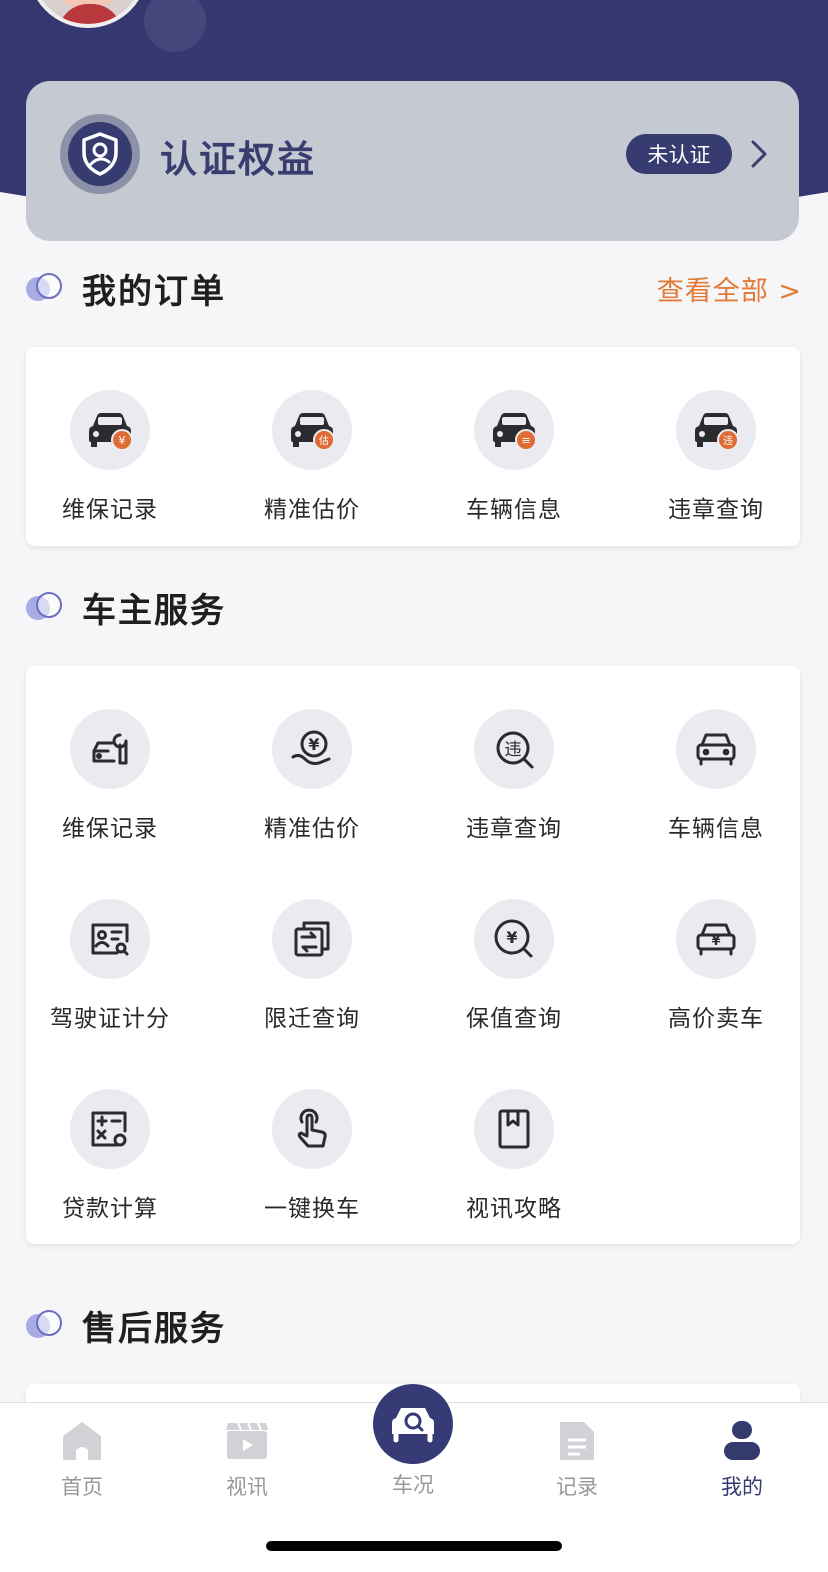 This screenshot has height=1572, width=828. What do you see at coordinates (742, 1487) in the screenshot?
I see `tab-label: 我的` at bounding box center [742, 1487].